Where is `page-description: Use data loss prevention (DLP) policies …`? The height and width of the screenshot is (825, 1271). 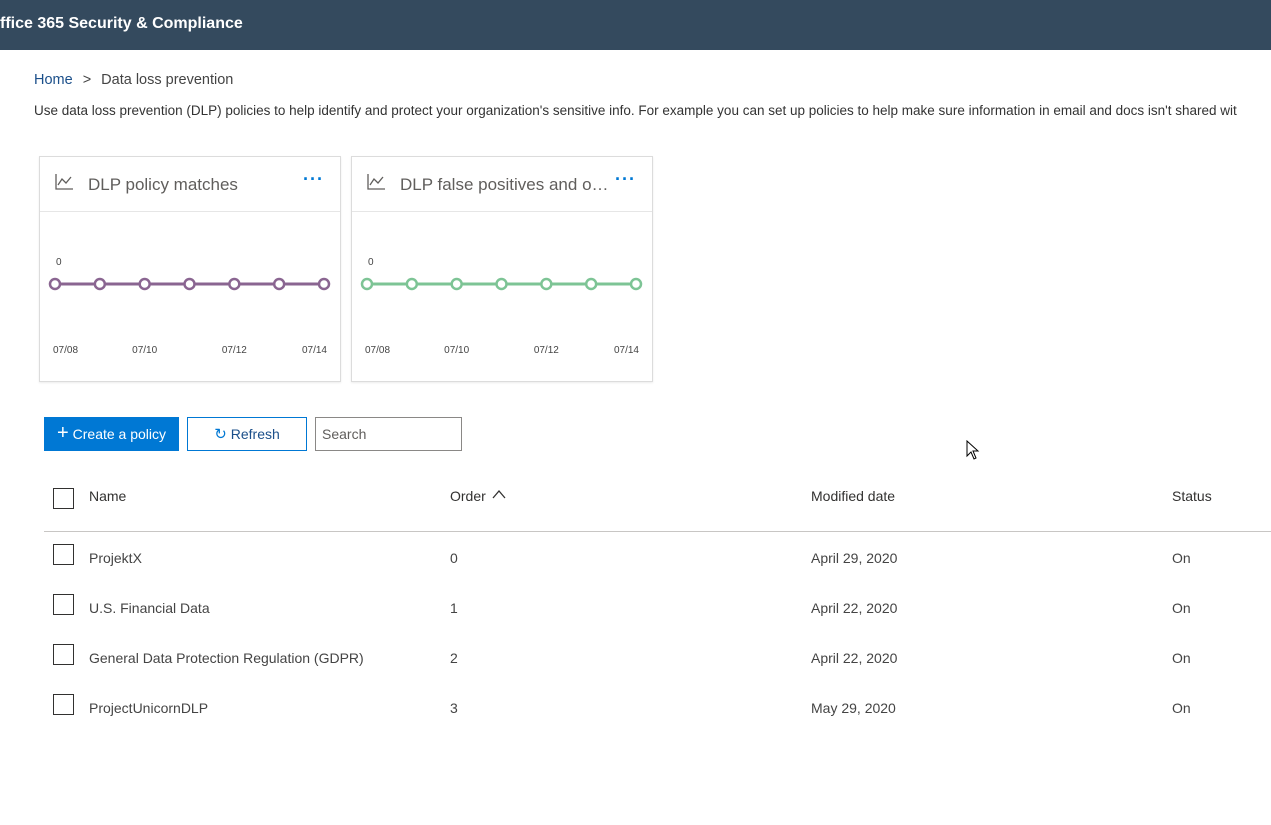
page-description: Use data loss prevention (DLP) policies … is located at coordinates (635, 110).